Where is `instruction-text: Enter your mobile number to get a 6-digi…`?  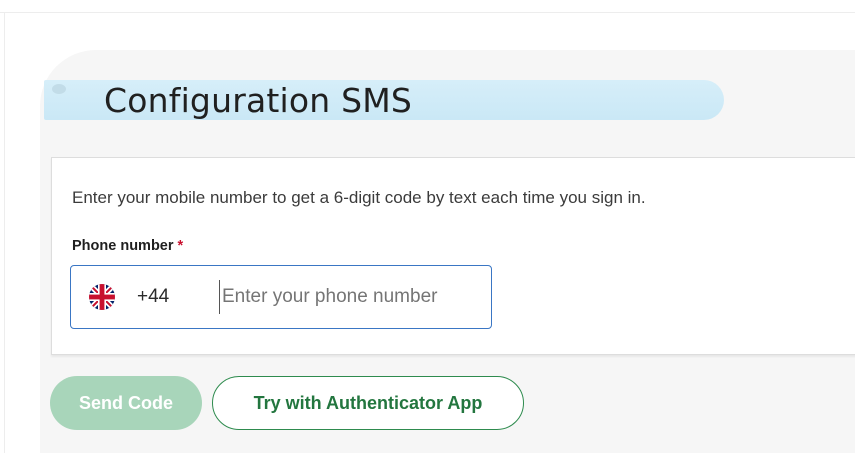 instruction-text: Enter your mobile number to get a 6-digi… is located at coordinates (359, 197).